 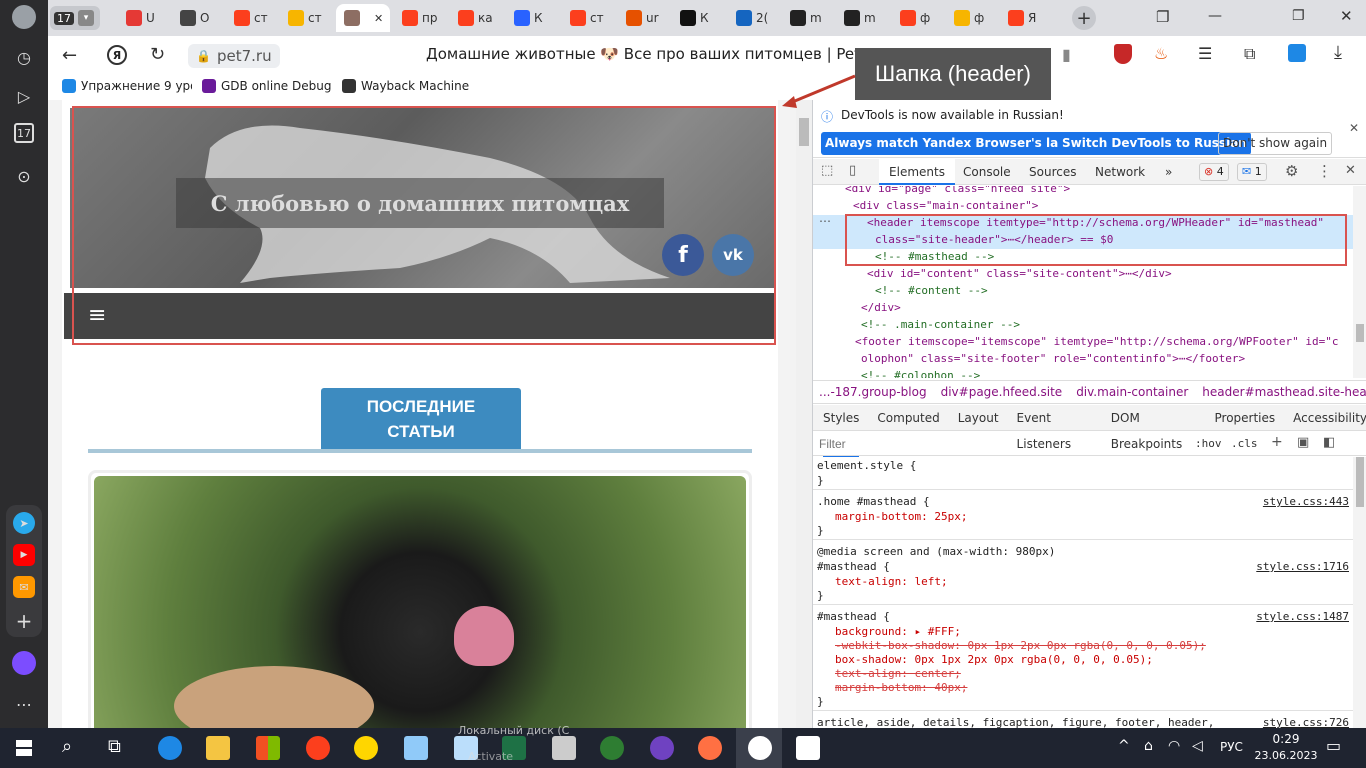 What do you see at coordinates (987, 172) in the screenshot?
I see `tab-console: Console` at bounding box center [987, 172].